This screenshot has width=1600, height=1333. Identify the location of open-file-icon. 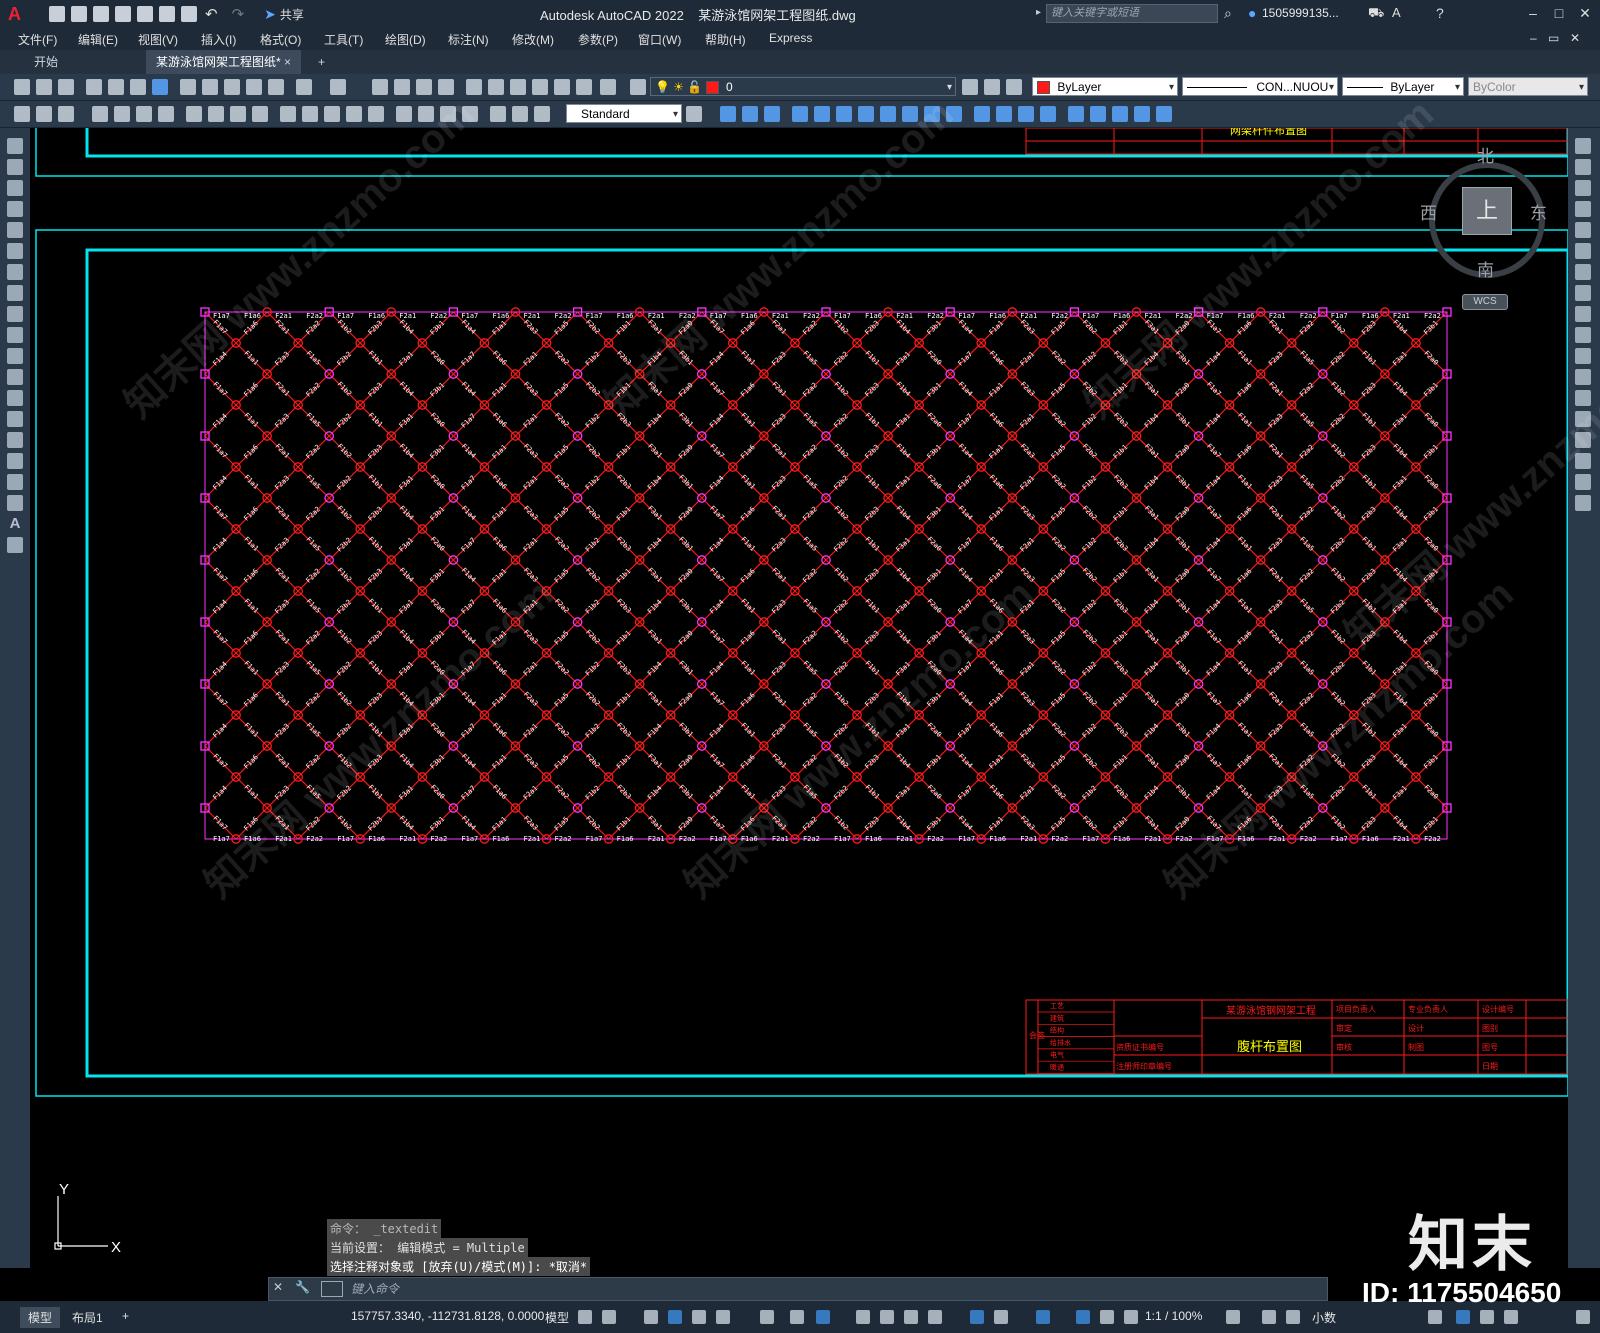
(79, 14).